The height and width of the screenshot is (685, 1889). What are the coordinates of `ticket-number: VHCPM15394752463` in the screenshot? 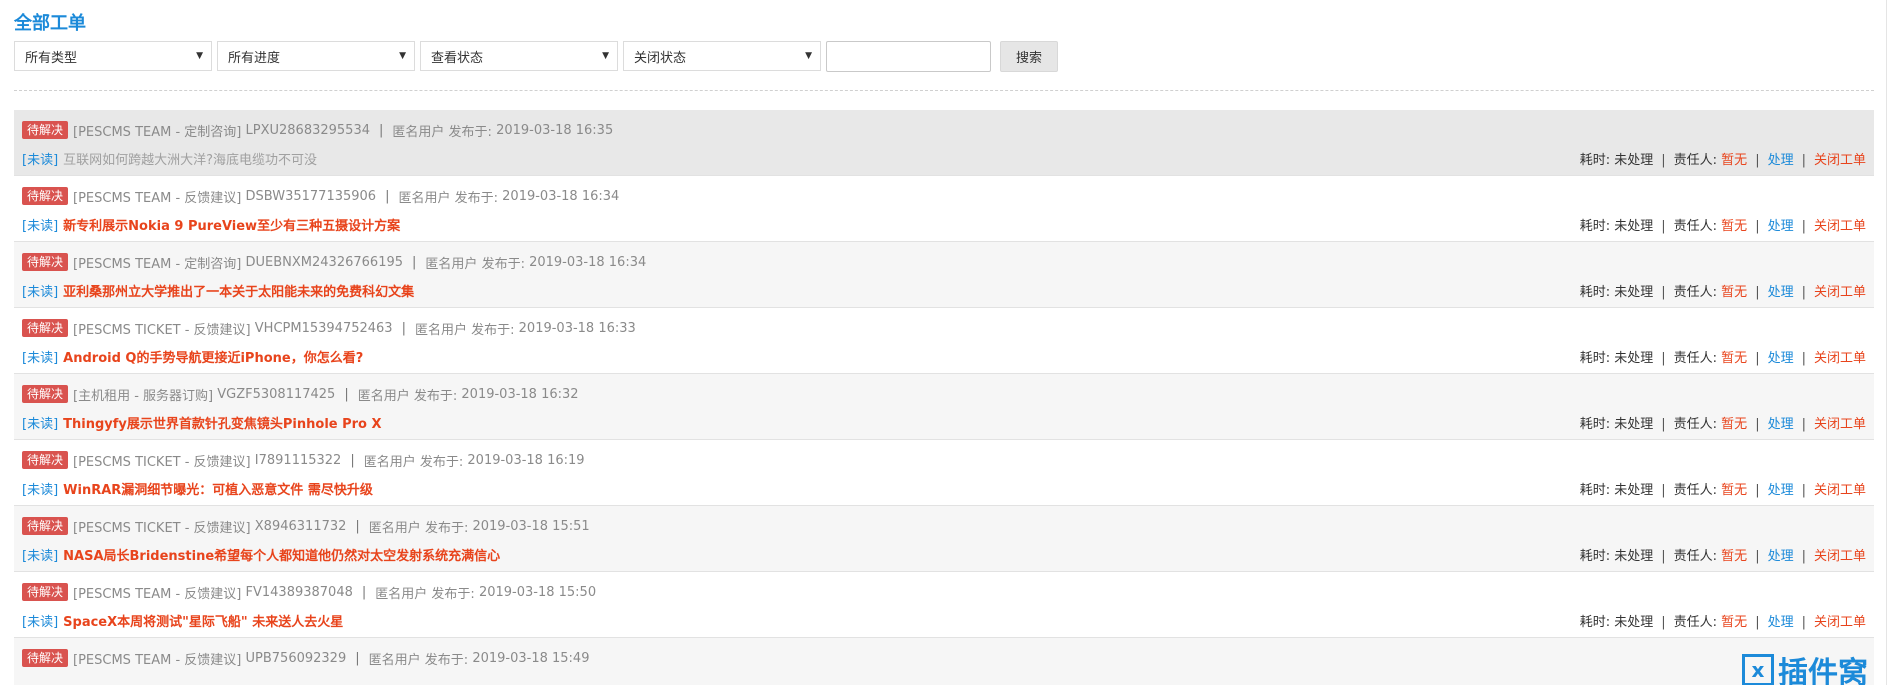 It's located at (323, 328).